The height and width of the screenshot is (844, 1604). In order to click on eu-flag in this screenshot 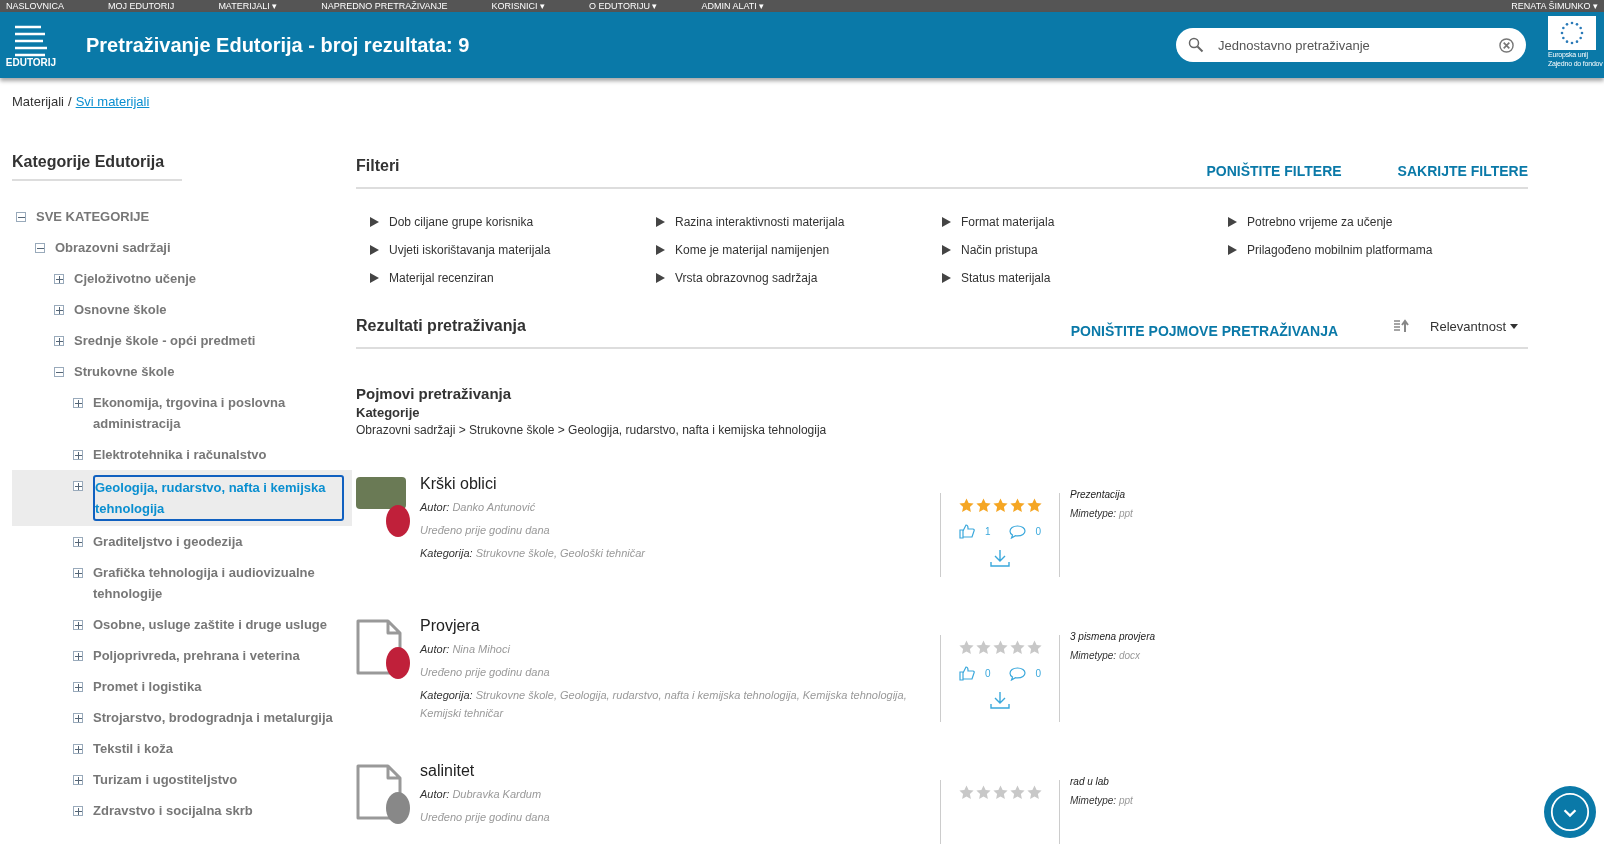, I will do `click(1572, 33)`.